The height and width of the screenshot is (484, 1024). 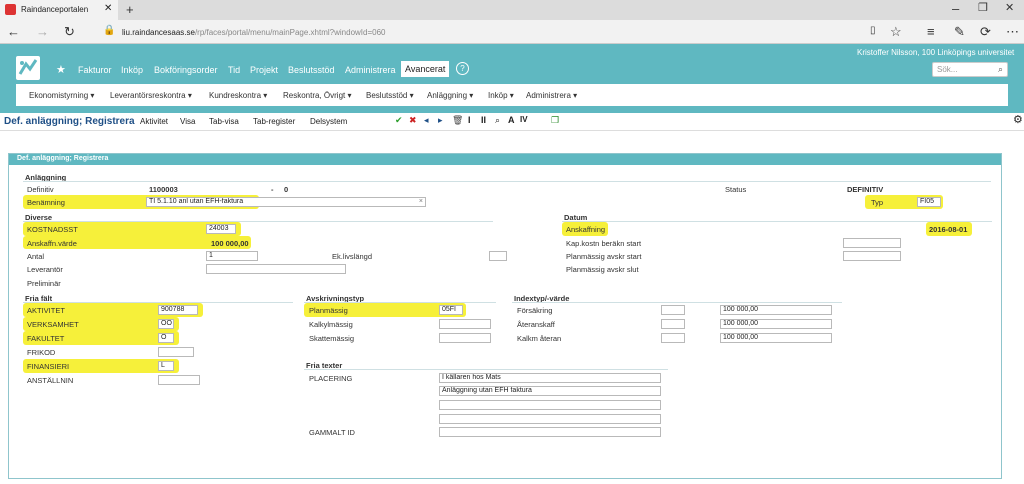 What do you see at coordinates (457, 120) in the screenshot?
I see `trash-icon: 🗑` at bounding box center [457, 120].